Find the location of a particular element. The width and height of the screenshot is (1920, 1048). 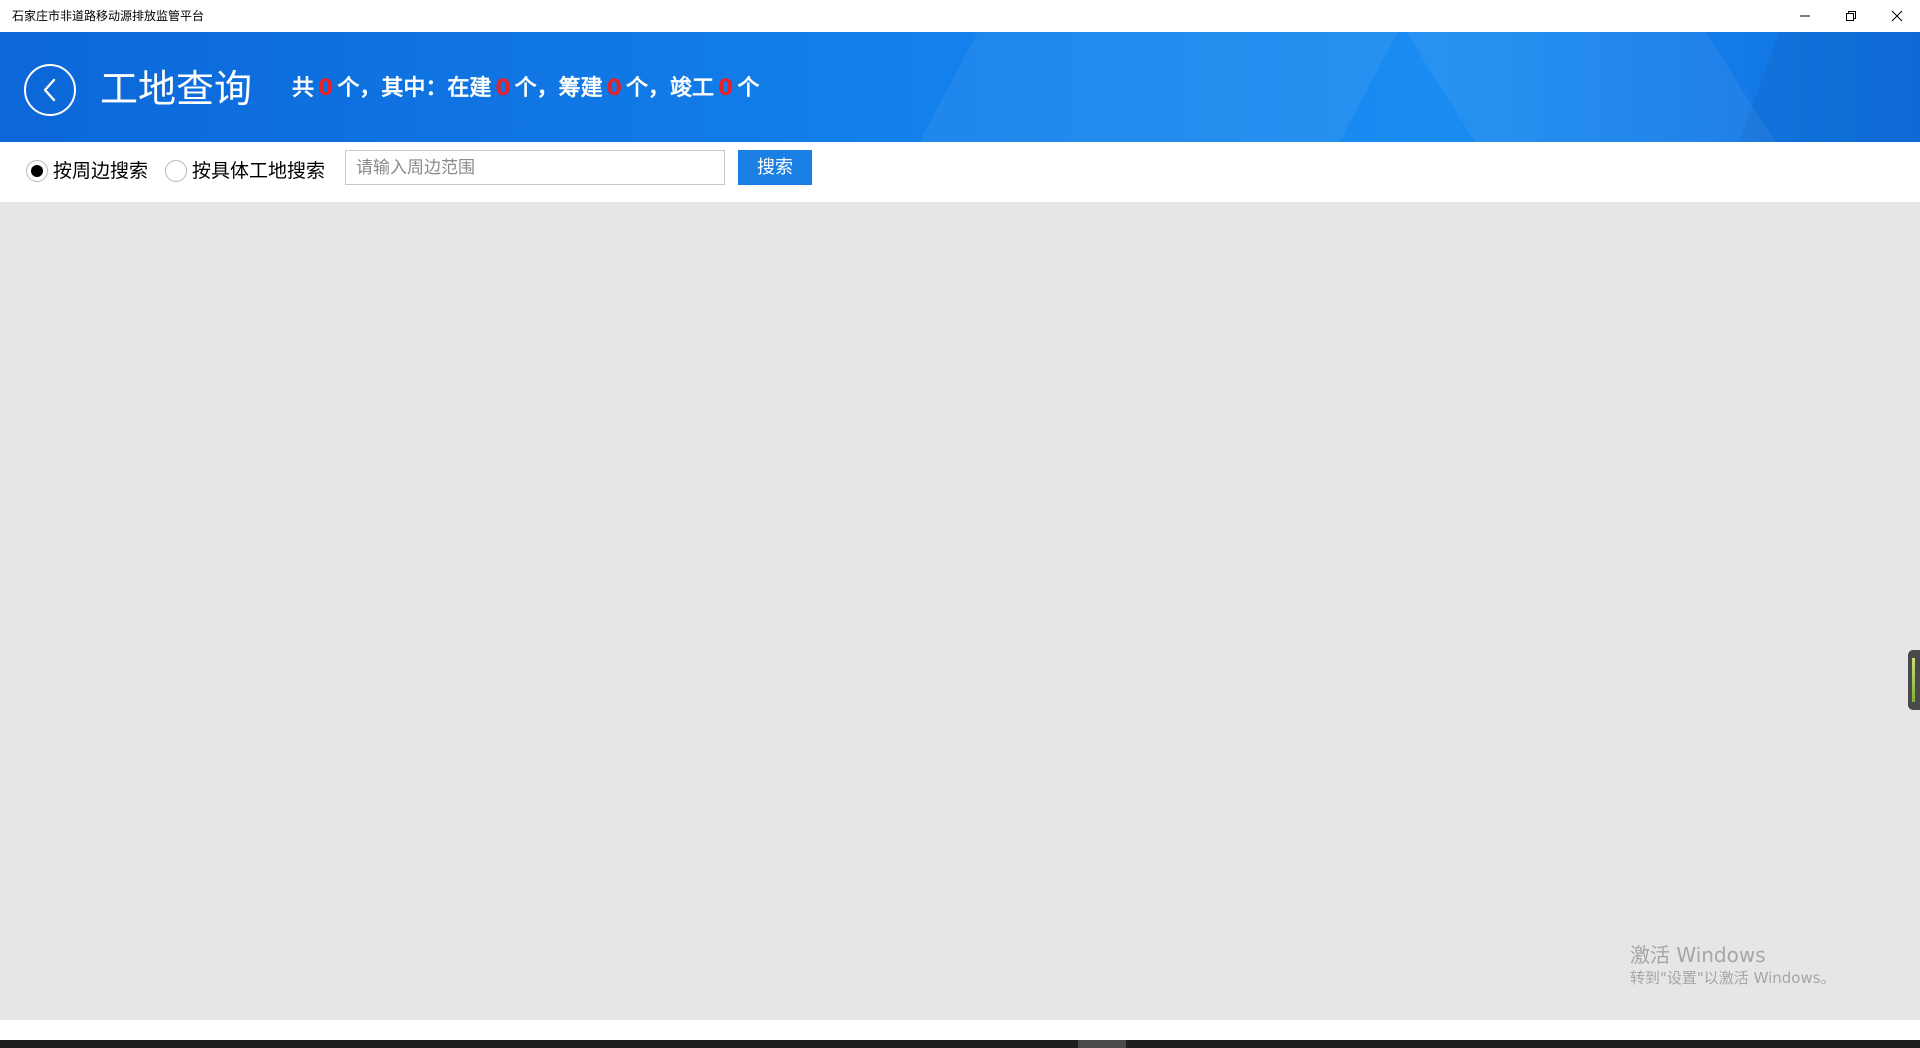

bottom-strip is located at coordinates (960, 1030).